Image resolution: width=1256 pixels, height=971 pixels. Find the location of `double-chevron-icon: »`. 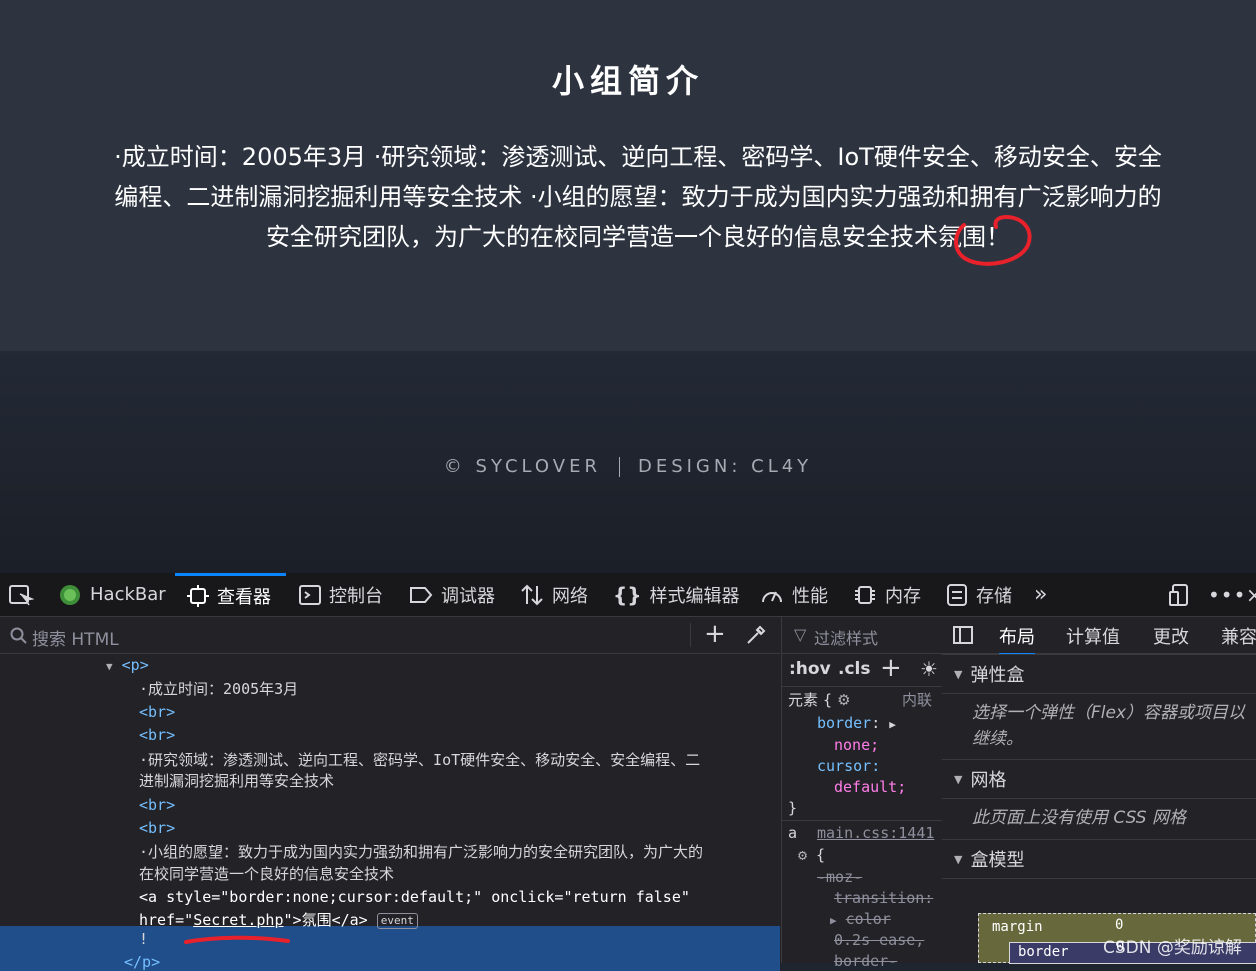

double-chevron-icon: » is located at coordinates (1041, 594).